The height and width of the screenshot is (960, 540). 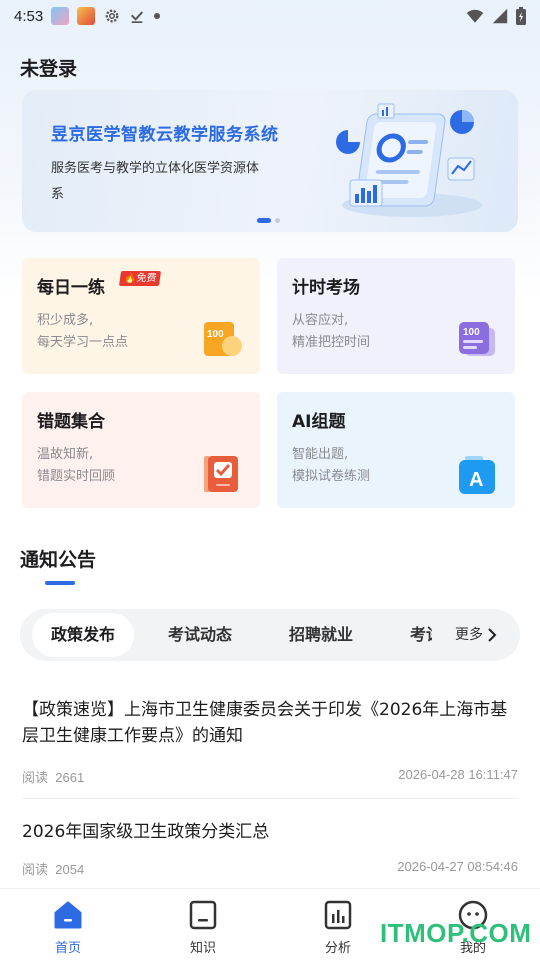 What do you see at coordinates (60, 583) in the screenshot?
I see `section-title-underline` at bounding box center [60, 583].